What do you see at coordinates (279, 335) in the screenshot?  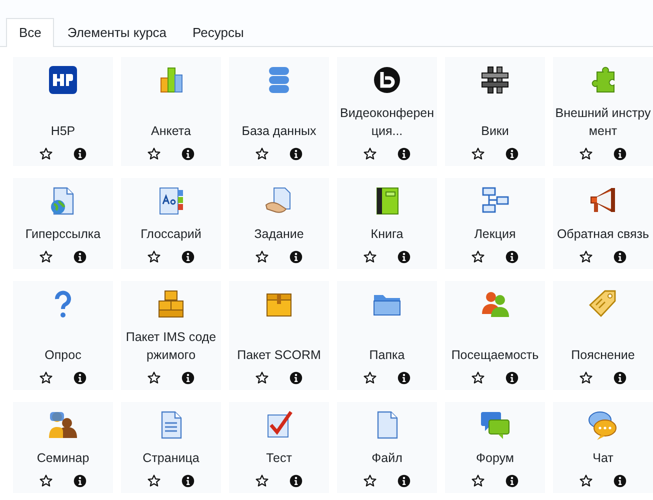 I see `activity-card: Пакет SCORM` at bounding box center [279, 335].